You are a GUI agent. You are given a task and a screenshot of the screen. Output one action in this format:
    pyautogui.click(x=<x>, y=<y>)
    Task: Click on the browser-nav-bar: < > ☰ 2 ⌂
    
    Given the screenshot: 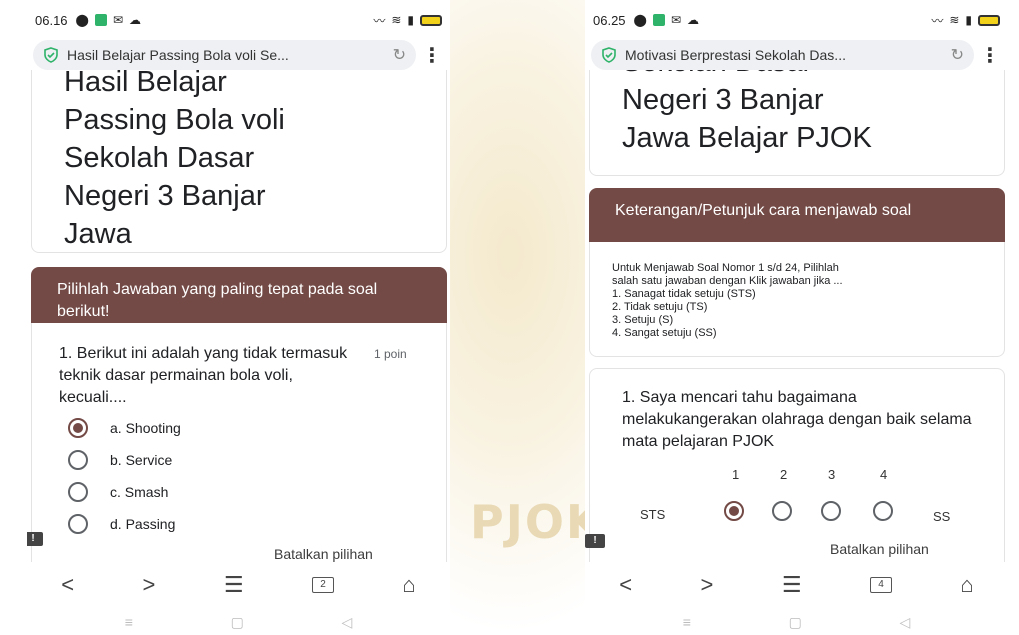 What is the action you would take?
    pyautogui.click(x=238, y=585)
    